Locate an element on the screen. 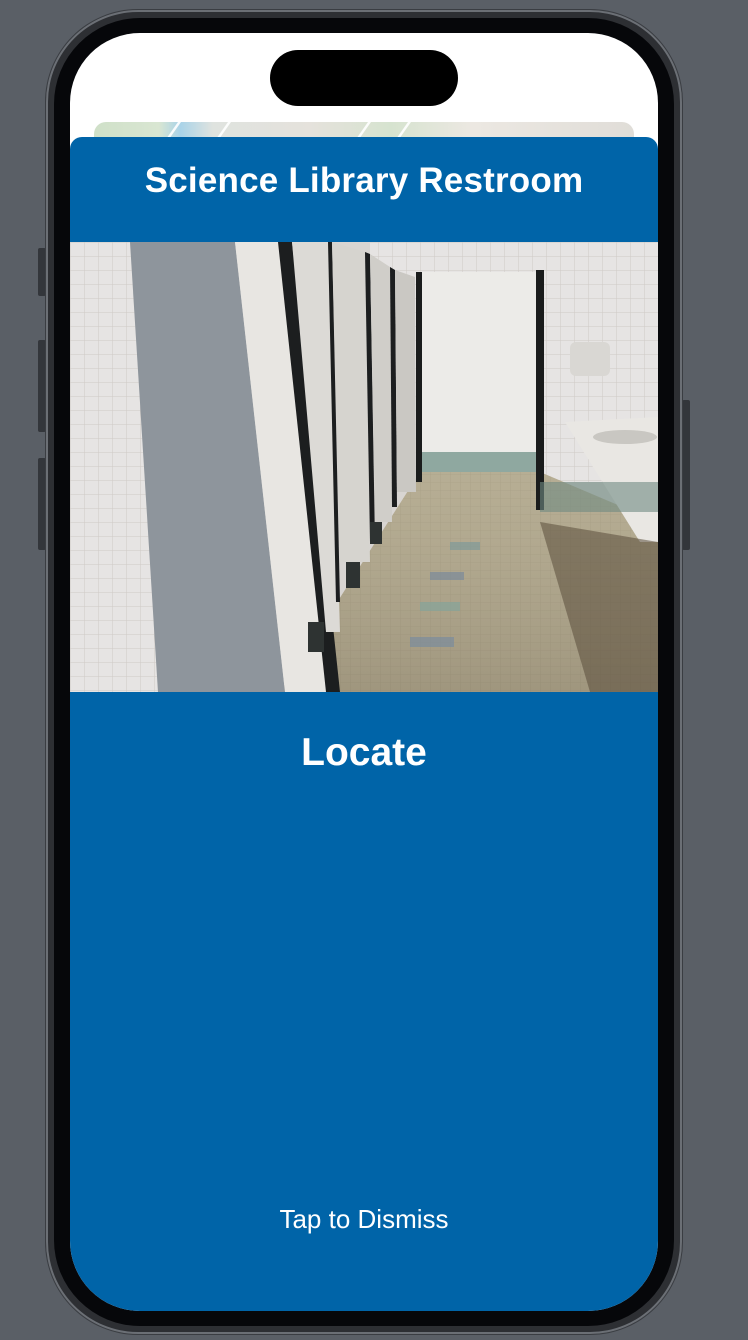 This screenshot has width=748, height=1340. location-title: Science Library Restroom is located at coordinates (364, 180).